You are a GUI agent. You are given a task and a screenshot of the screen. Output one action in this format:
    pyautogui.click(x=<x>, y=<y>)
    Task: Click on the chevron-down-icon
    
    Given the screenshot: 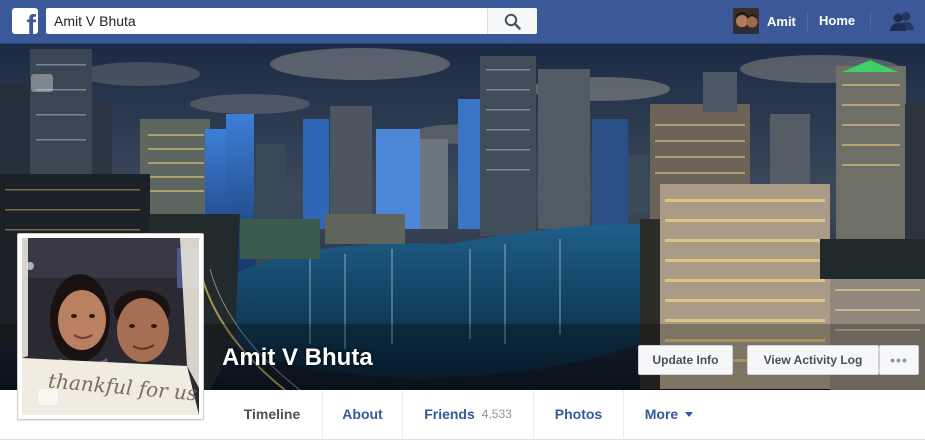 What is the action you would take?
    pyautogui.click(x=689, y=414)
    